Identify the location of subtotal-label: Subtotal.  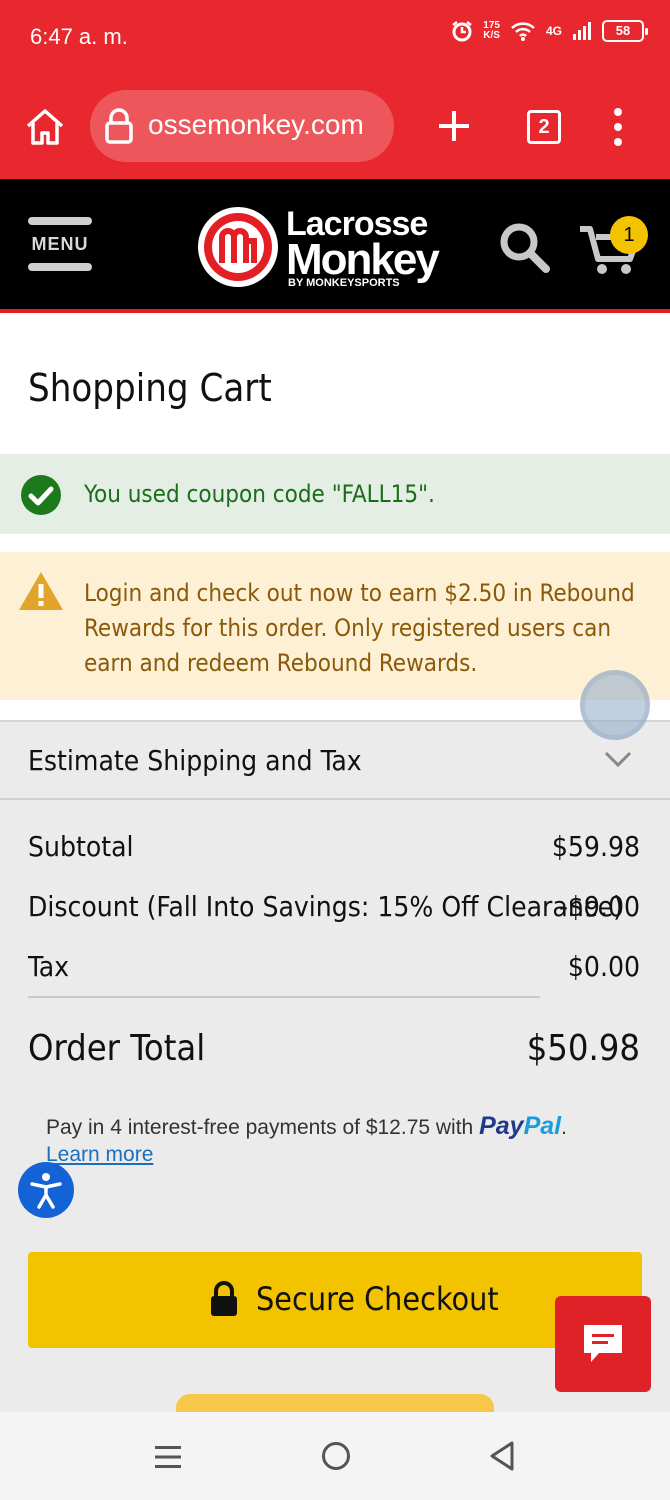
(81, 846).